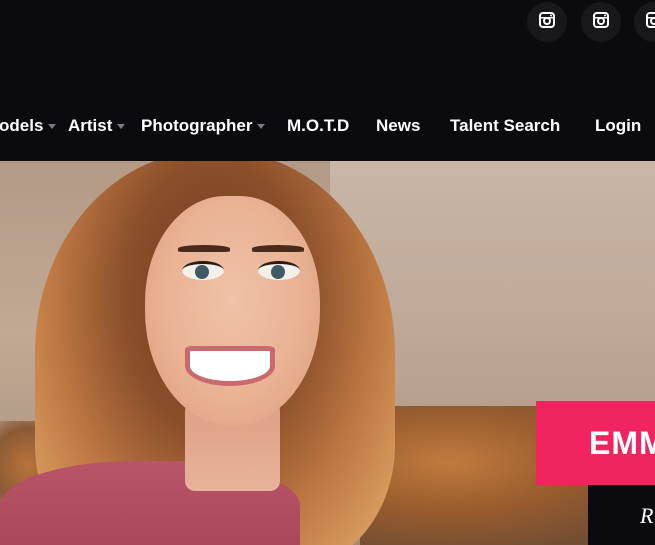 The width and height of the screenshot is (655, 545). I want to click on model-name-banner: EMM, so click(595, 443).